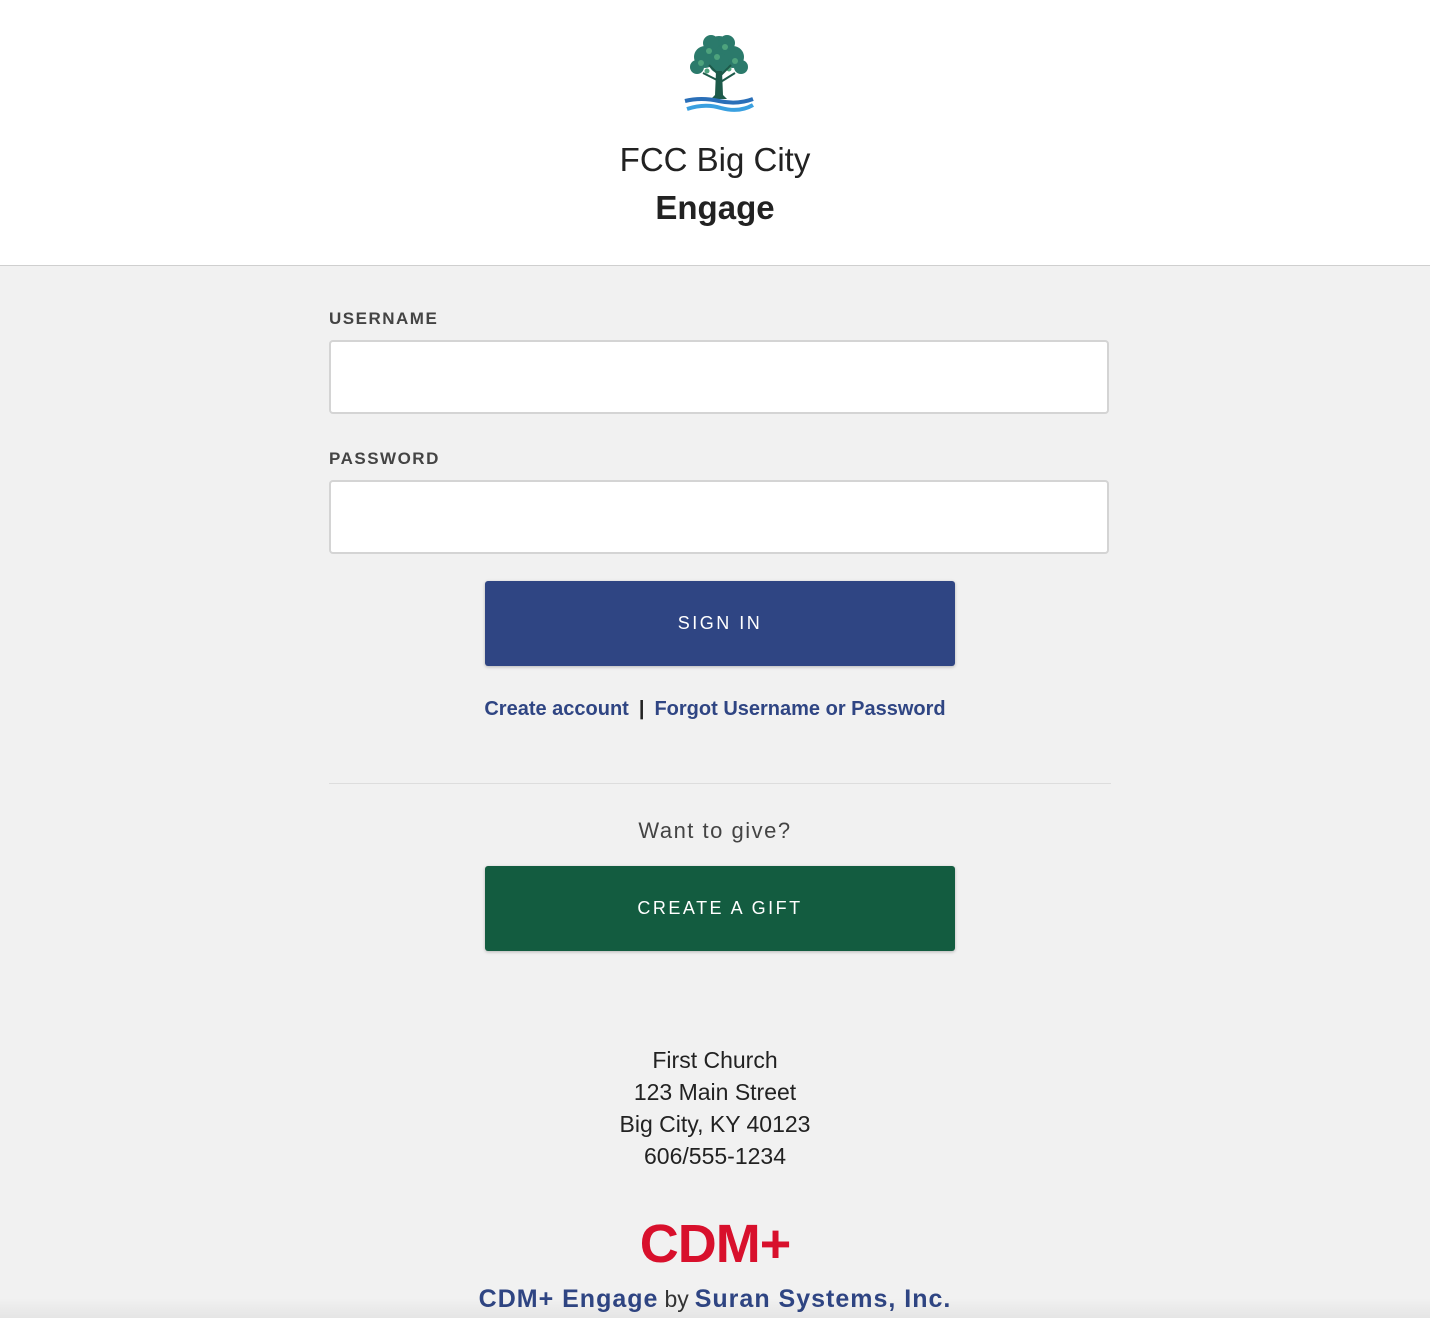 The image size is (1430, 1318). I want to click on org-name: FCC Big City, so click(715, 159).